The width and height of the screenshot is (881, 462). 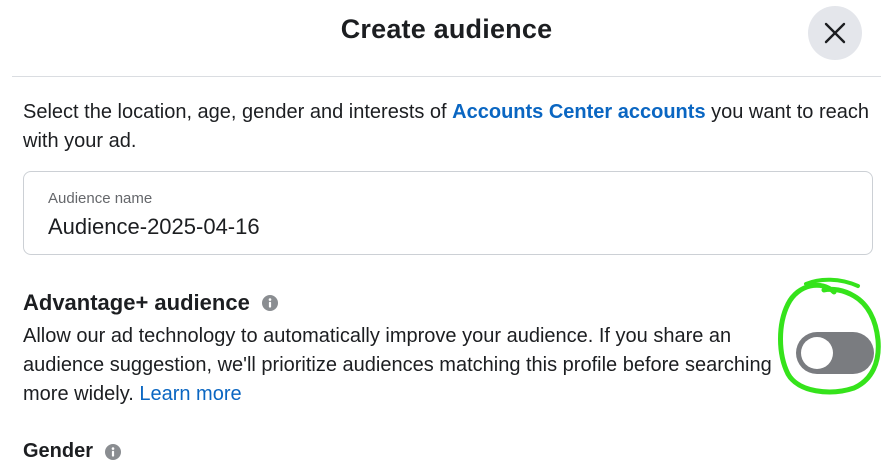 I want to click on advantage-audience-title: Advantage+ audience, so click(x=136, y=302).